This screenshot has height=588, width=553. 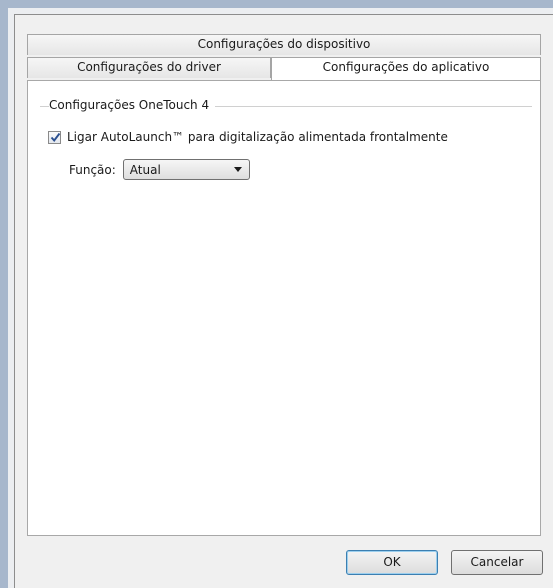 What do you see at coordinates (237, 169) in the screenshot?
I see `dropdown-arrow-icon` at bounding box center [237, 169].